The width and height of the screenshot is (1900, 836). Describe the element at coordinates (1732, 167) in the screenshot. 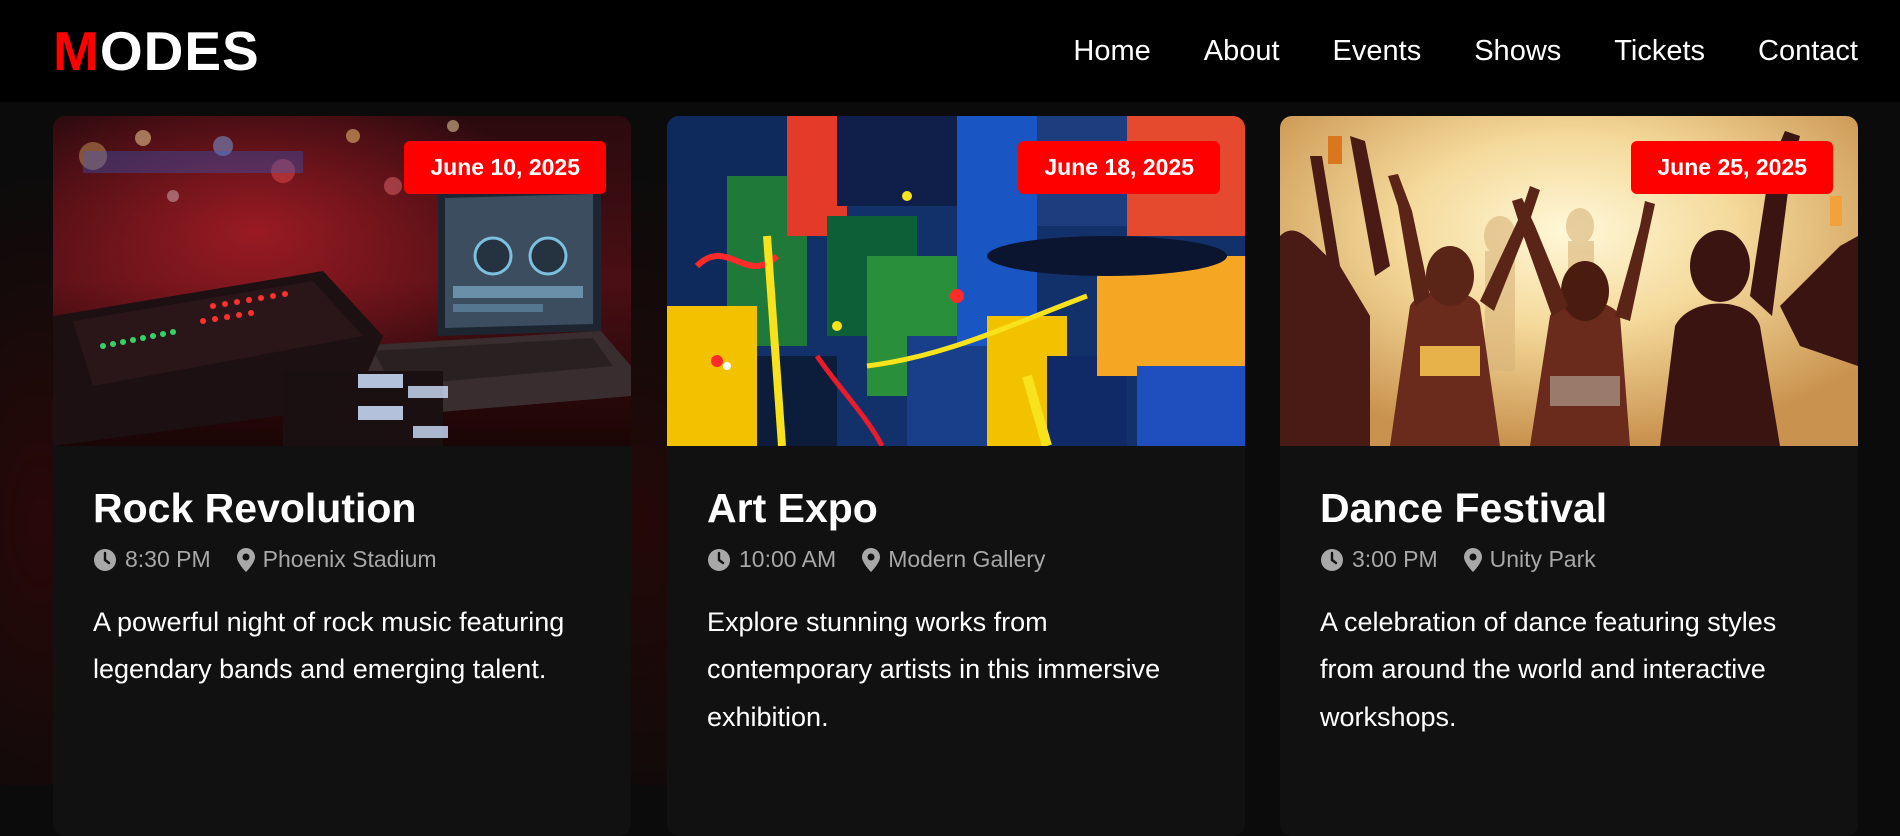

I see `date-badge: June 25, 2025` at that location.